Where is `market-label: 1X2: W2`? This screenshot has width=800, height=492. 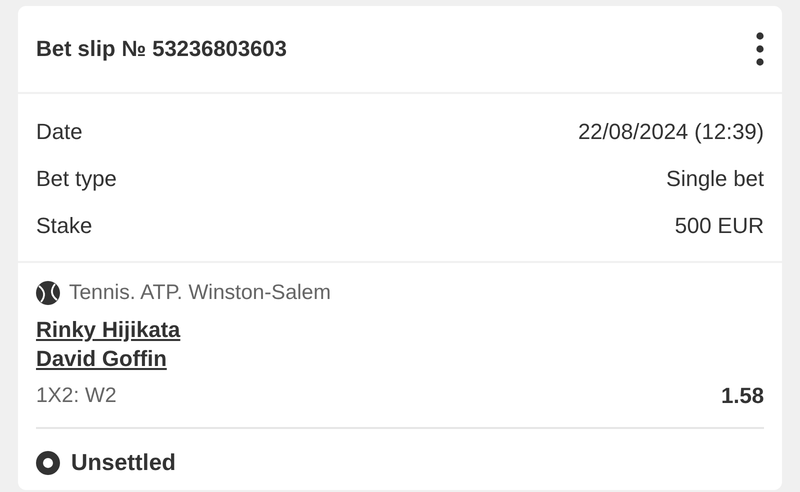 market-label: 1X2: W2 is located at coordinates (76, 396).